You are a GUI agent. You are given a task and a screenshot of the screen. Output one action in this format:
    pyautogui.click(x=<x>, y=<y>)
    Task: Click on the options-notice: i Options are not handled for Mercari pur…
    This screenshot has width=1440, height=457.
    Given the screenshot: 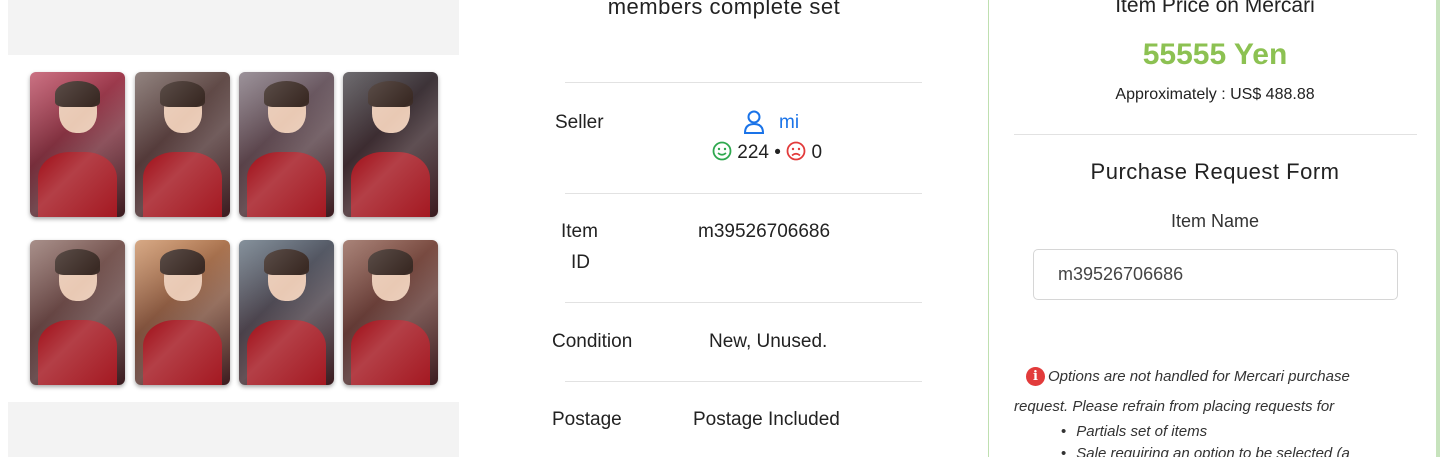 What is the action you would take?
    pyautogui.click(x=1210, y=392)
    